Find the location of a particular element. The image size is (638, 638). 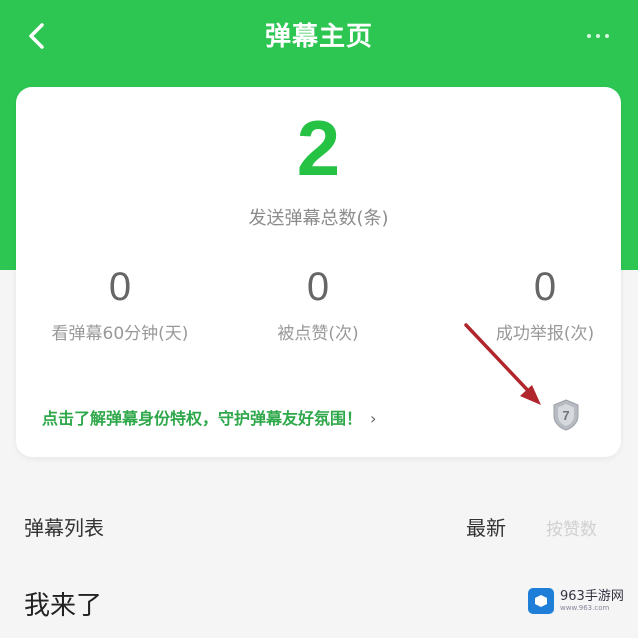

total-sent-label: 发送弹幕总数(条) is located at coordinates (318, 218).